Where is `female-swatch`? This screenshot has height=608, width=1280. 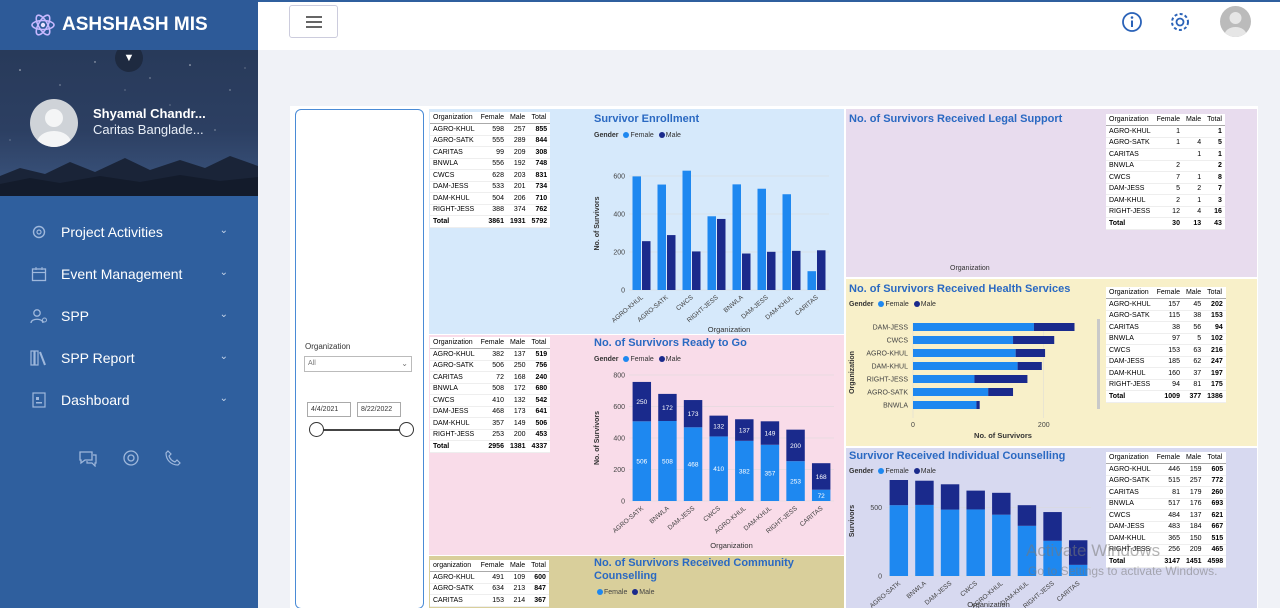
female-swatch is located at coordinates (881, 471).